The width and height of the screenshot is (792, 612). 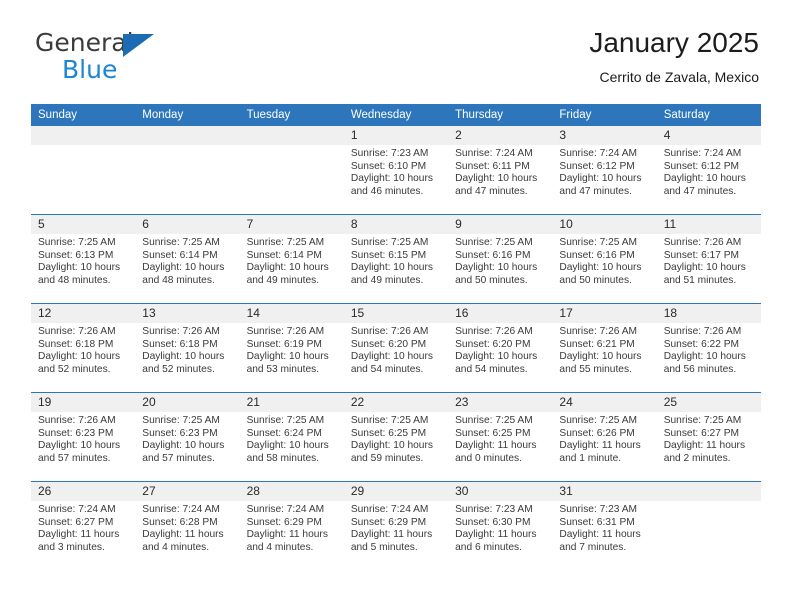 What do you see at coordinates (667, 135) in the screenshot?
I see `day-number: 4` at bounding box center [667, 135].